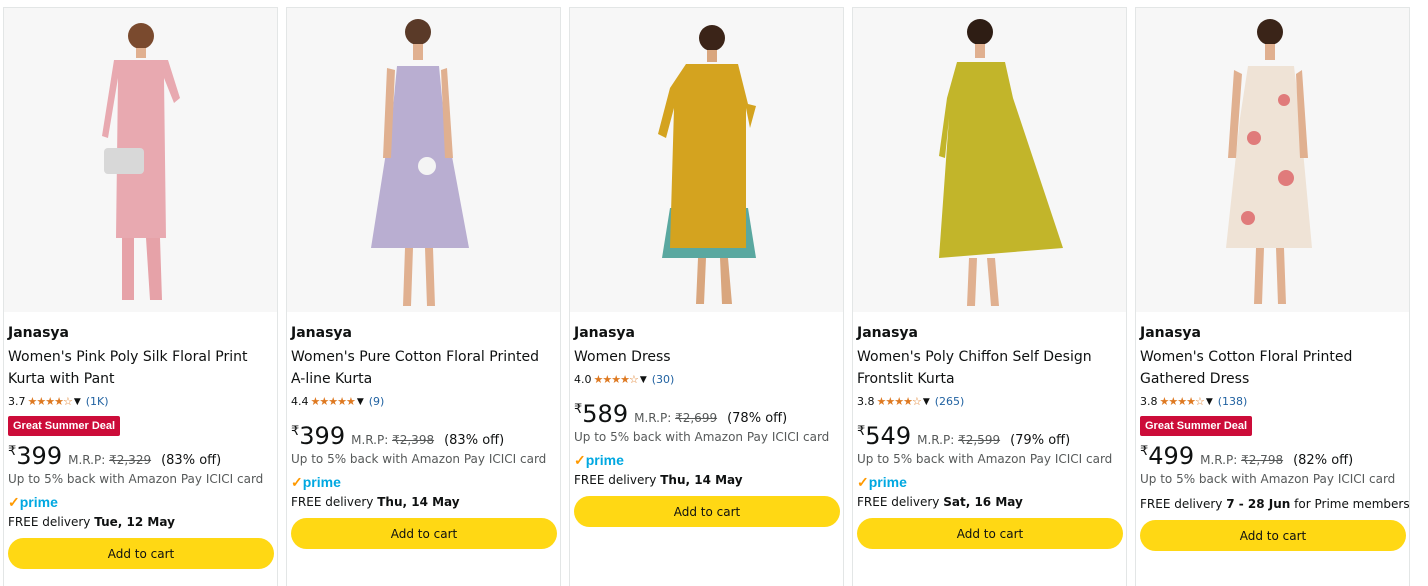 The width and height of the screenshot is (1428, 586). Describe the element at coordinates (1273, 402) in the screenshot. I see `product-rating: 3.8 ★★★★☆ ▼ (138)` at that location.